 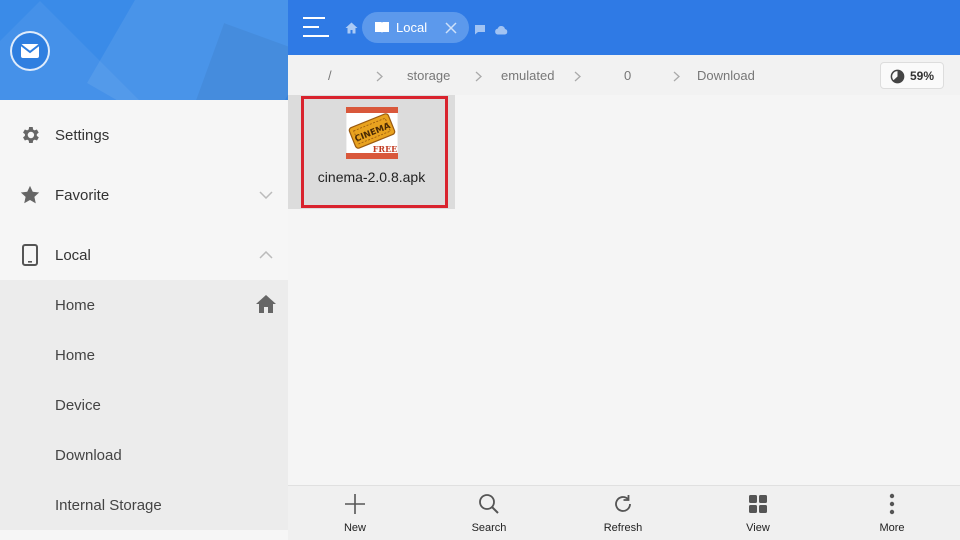 I want to click on sidebar-subitem-label: Download, so click(x=88, y=455).